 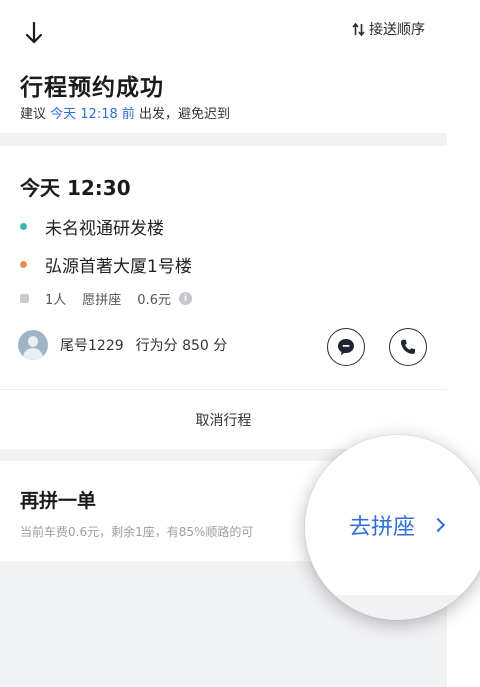 I want to click on suggestion-suffix: 出发，避免迟到, so click(x=182, y=114).